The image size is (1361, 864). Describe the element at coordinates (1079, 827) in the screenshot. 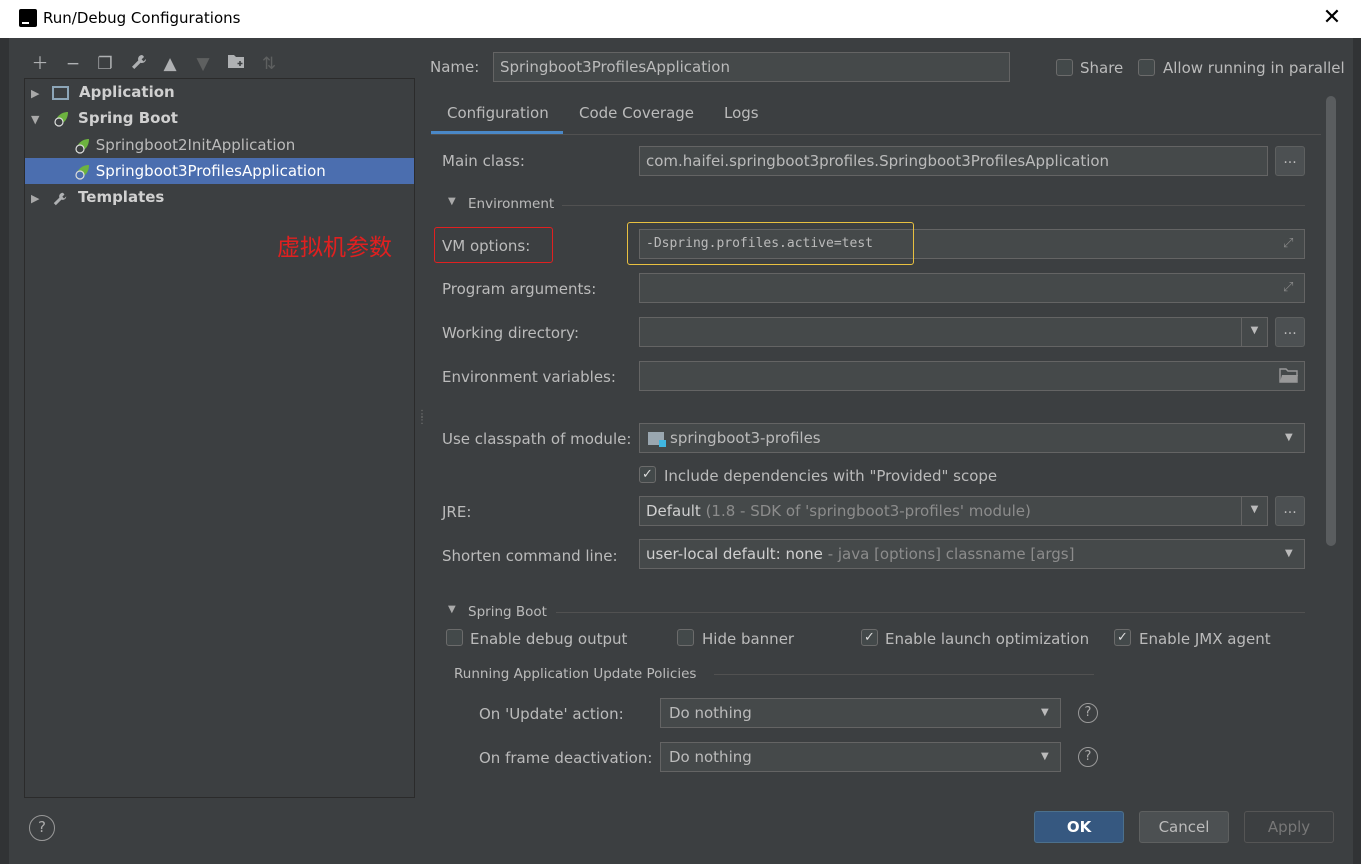

I see `ok-button: OK` at that location.